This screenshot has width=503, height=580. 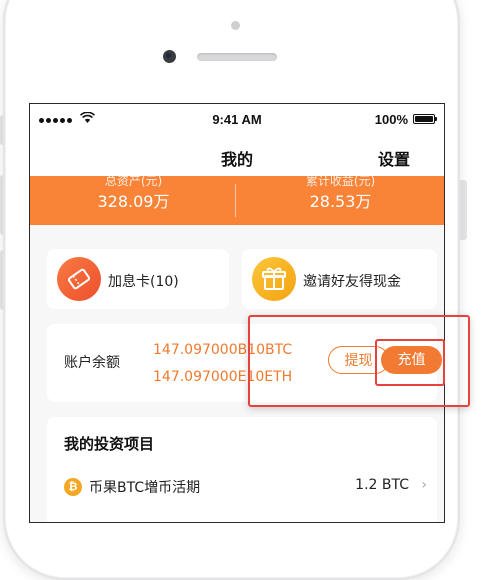 What do you see at coordinates (463, 210) in the screenshot?
I see `phone-power-button` at bounding box center [463, 210].